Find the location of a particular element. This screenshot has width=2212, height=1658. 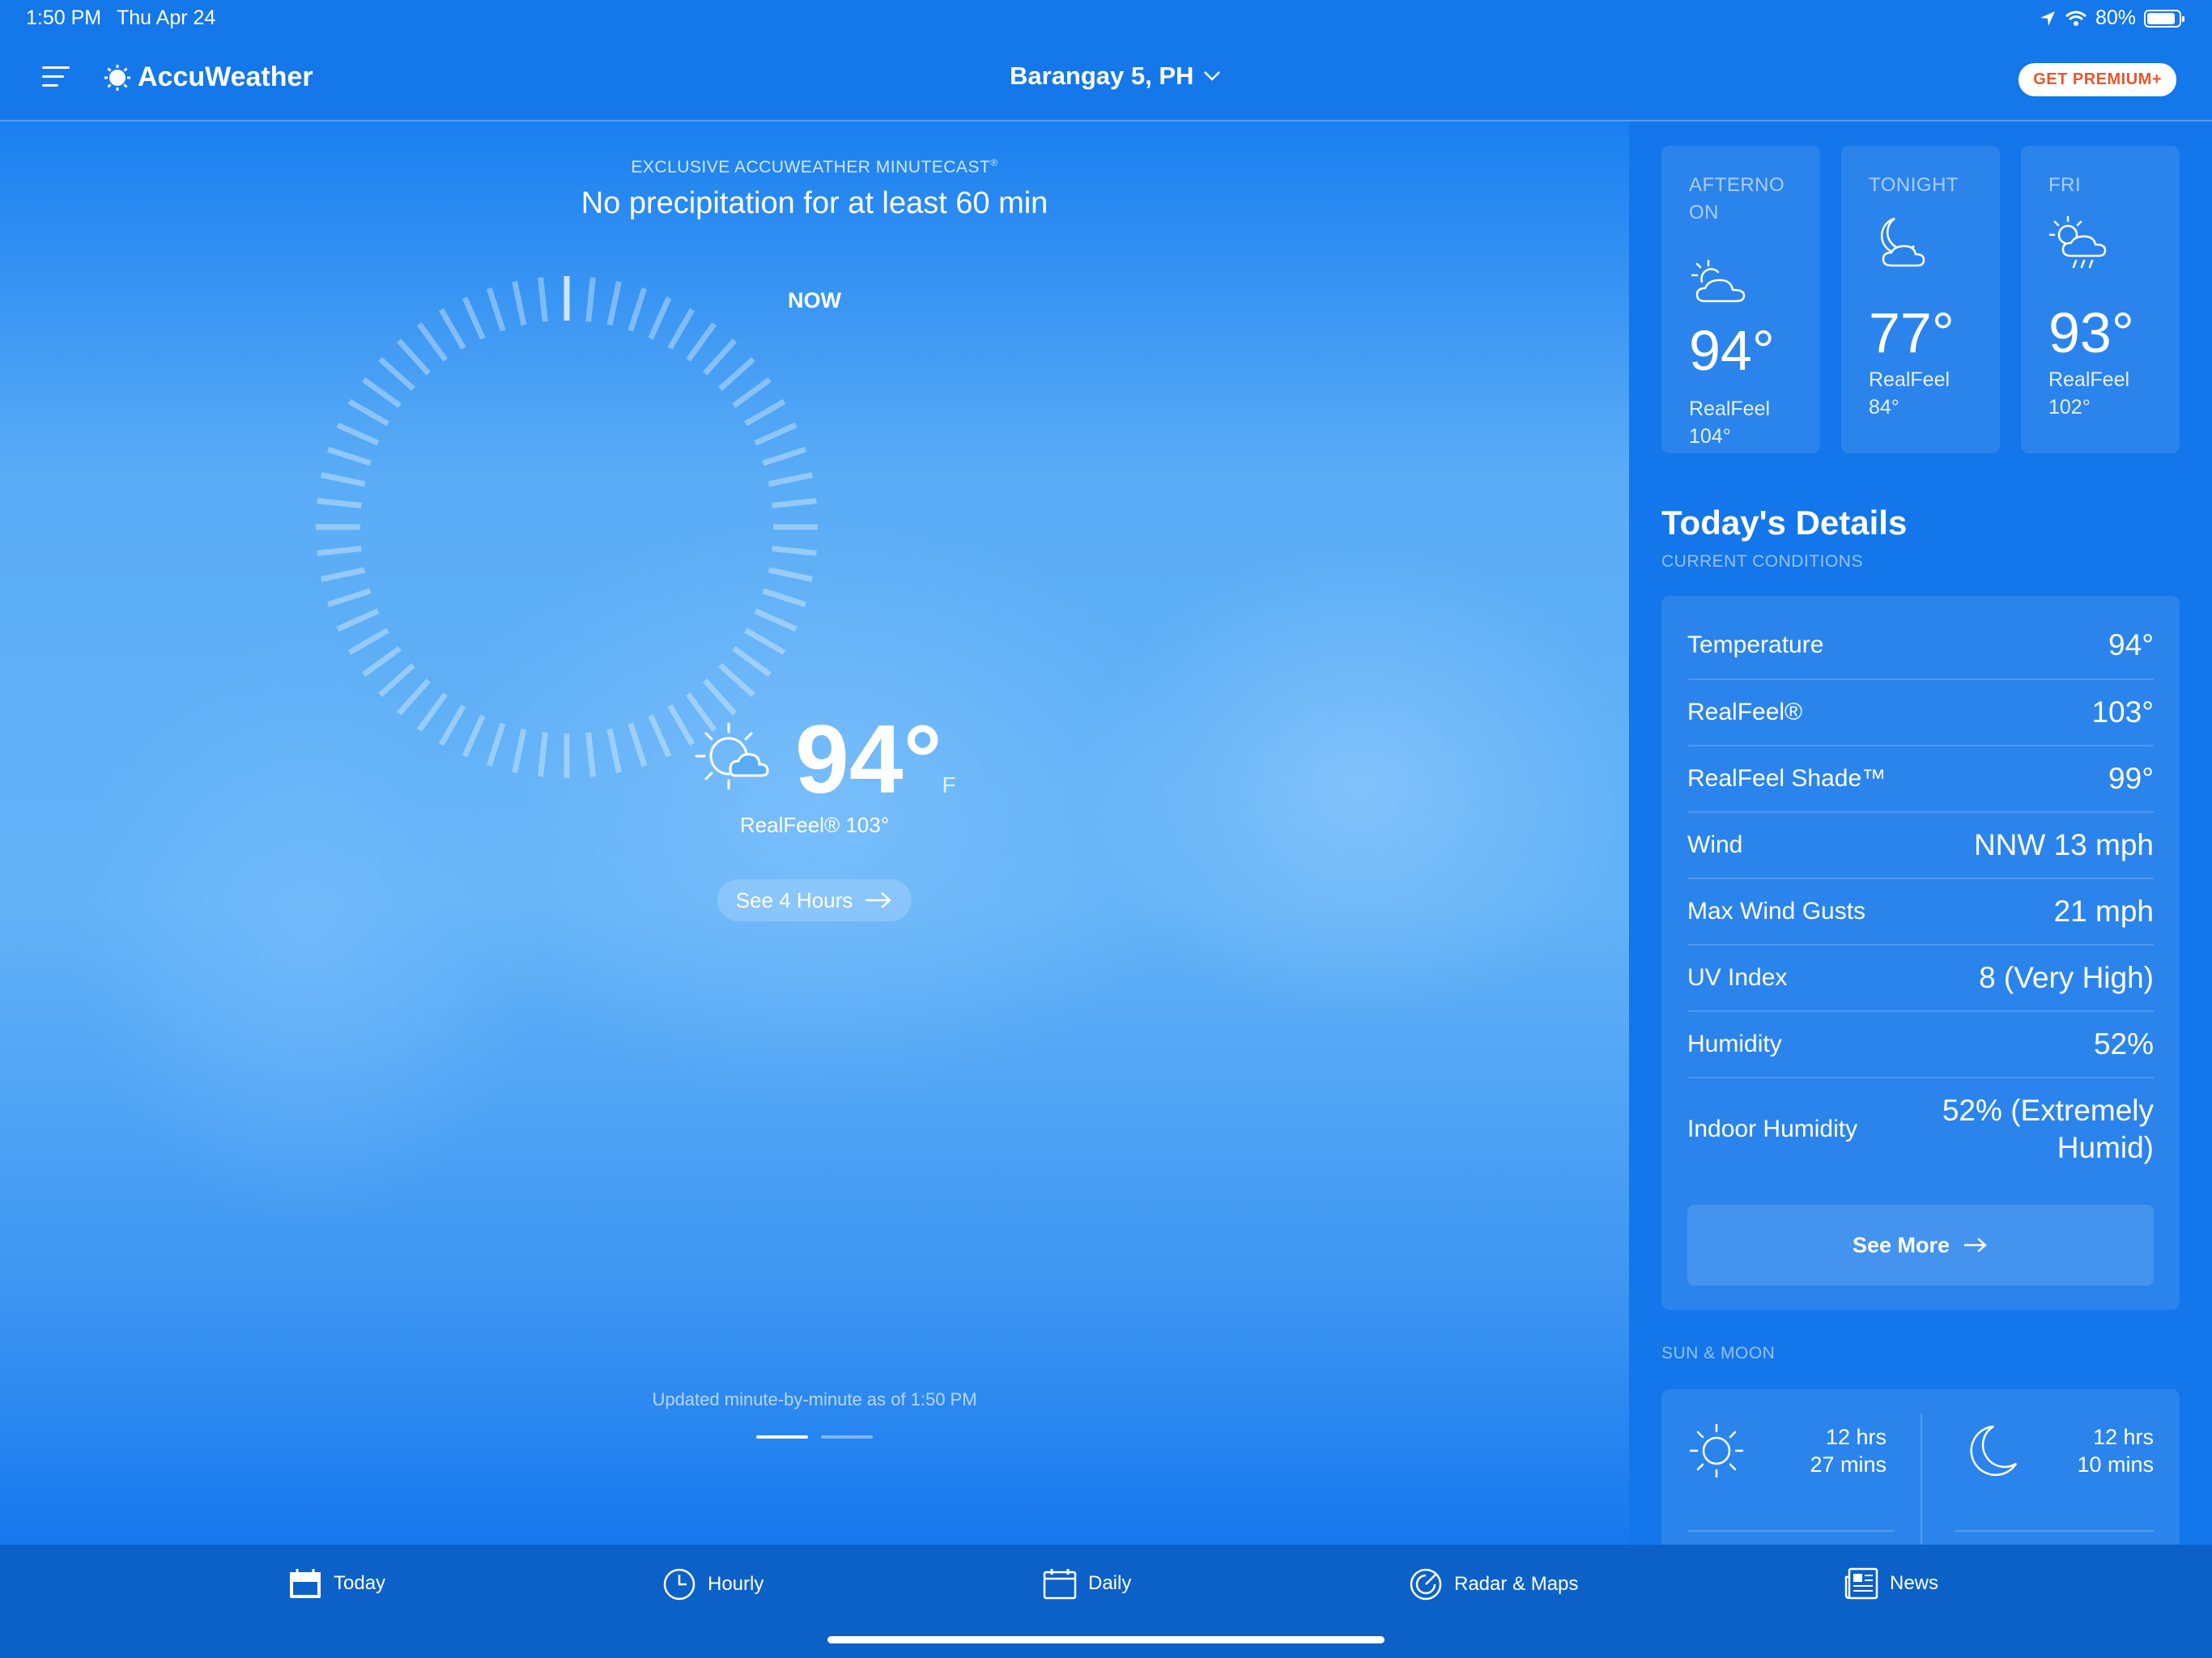

page-indicator is located at coordinates (815, 1437).